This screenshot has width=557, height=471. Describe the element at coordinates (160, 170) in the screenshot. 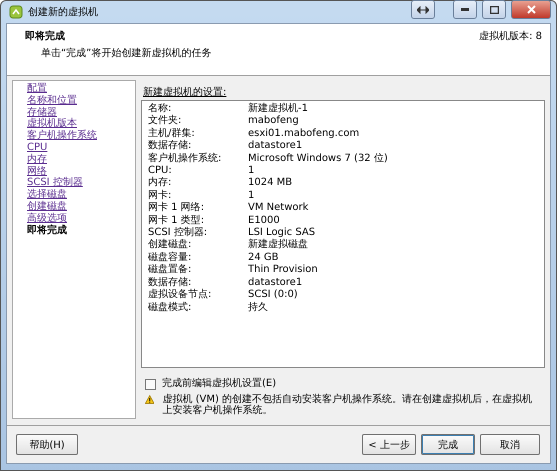

I see `setting-label: CPU:` at that location.